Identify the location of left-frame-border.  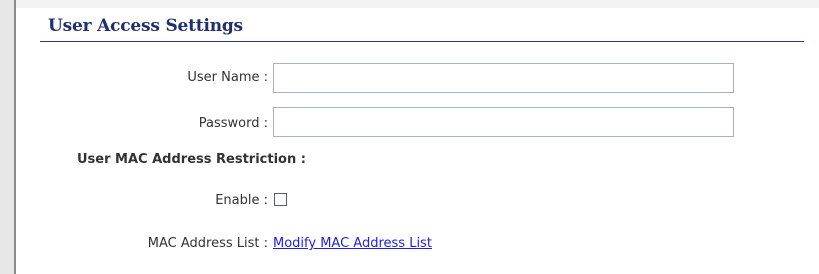
(15, 137).